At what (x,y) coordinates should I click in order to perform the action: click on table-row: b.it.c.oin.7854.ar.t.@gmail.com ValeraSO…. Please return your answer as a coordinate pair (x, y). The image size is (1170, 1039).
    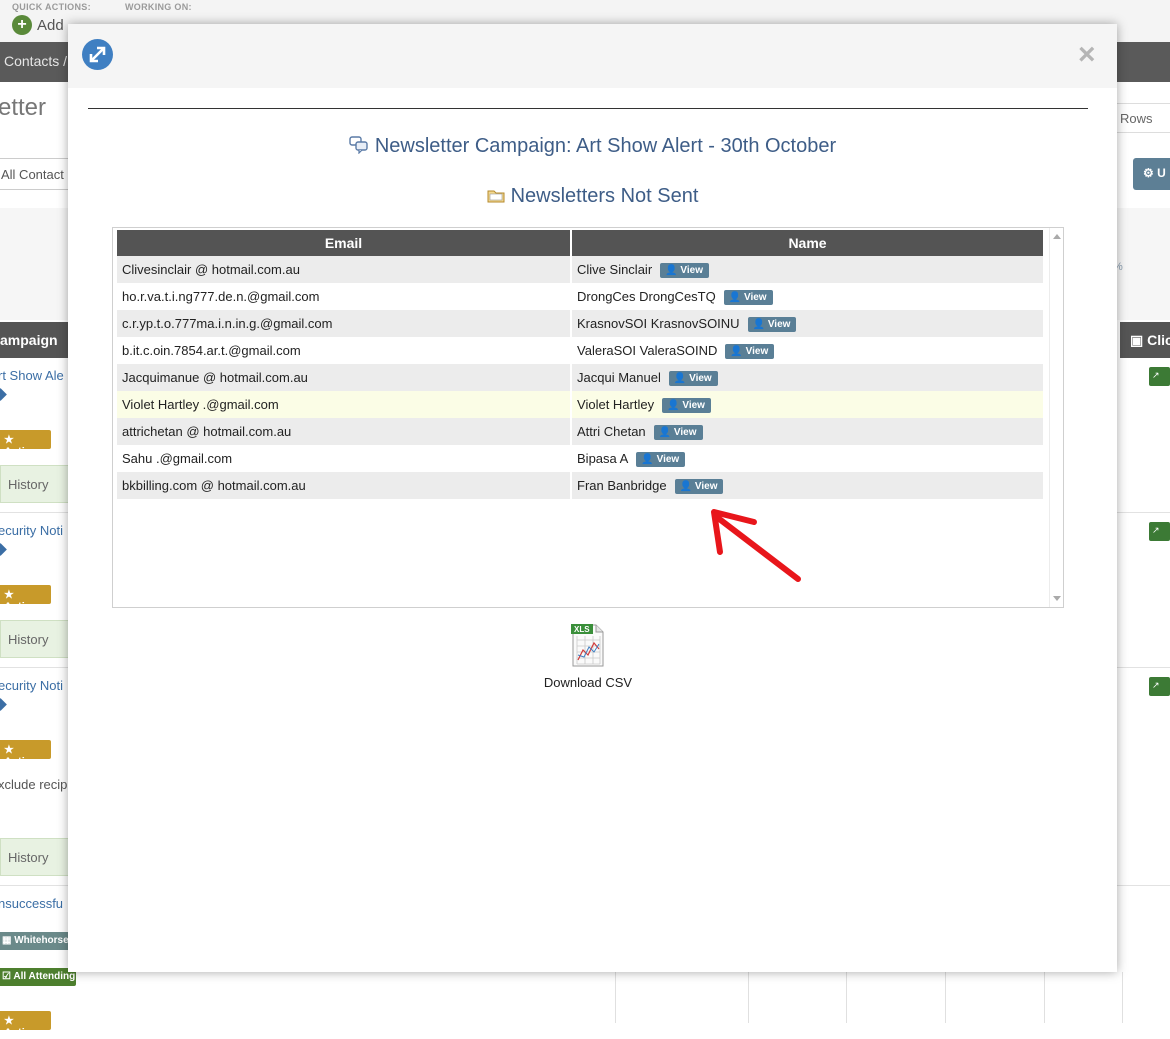
    Looking at the image, I should click on (580, 350).